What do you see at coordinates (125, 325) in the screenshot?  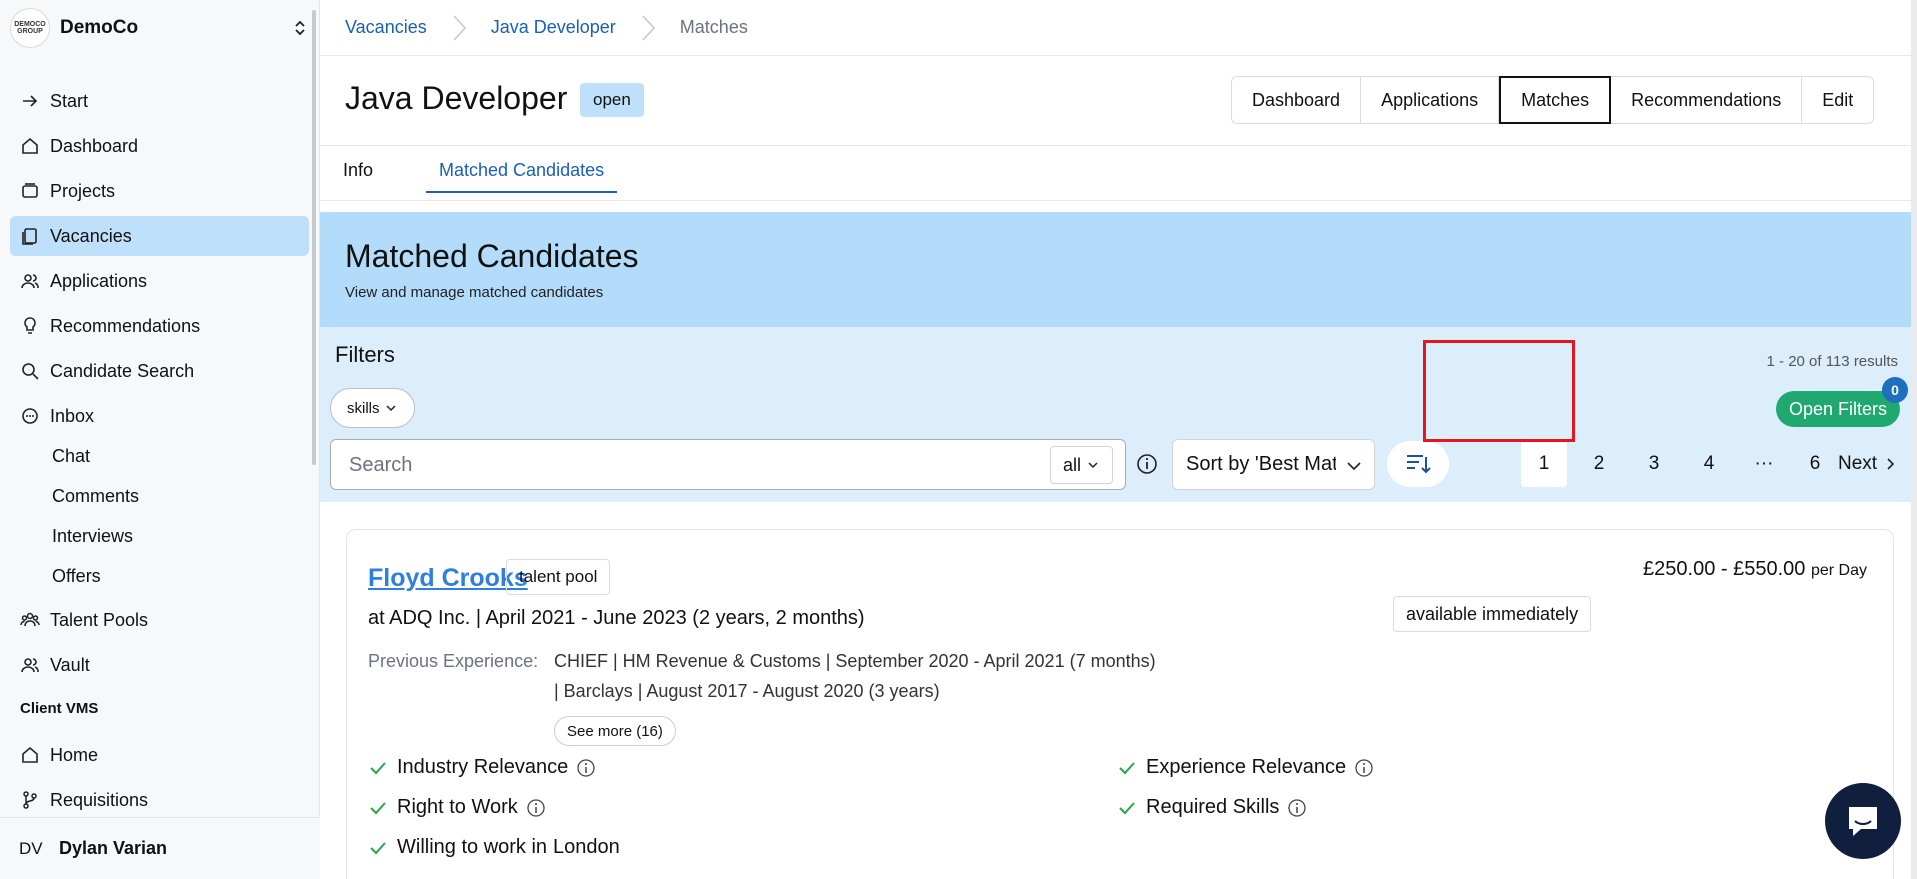 I see `sidebar-item-label: Recommendations` at bounding box center [125, 325].